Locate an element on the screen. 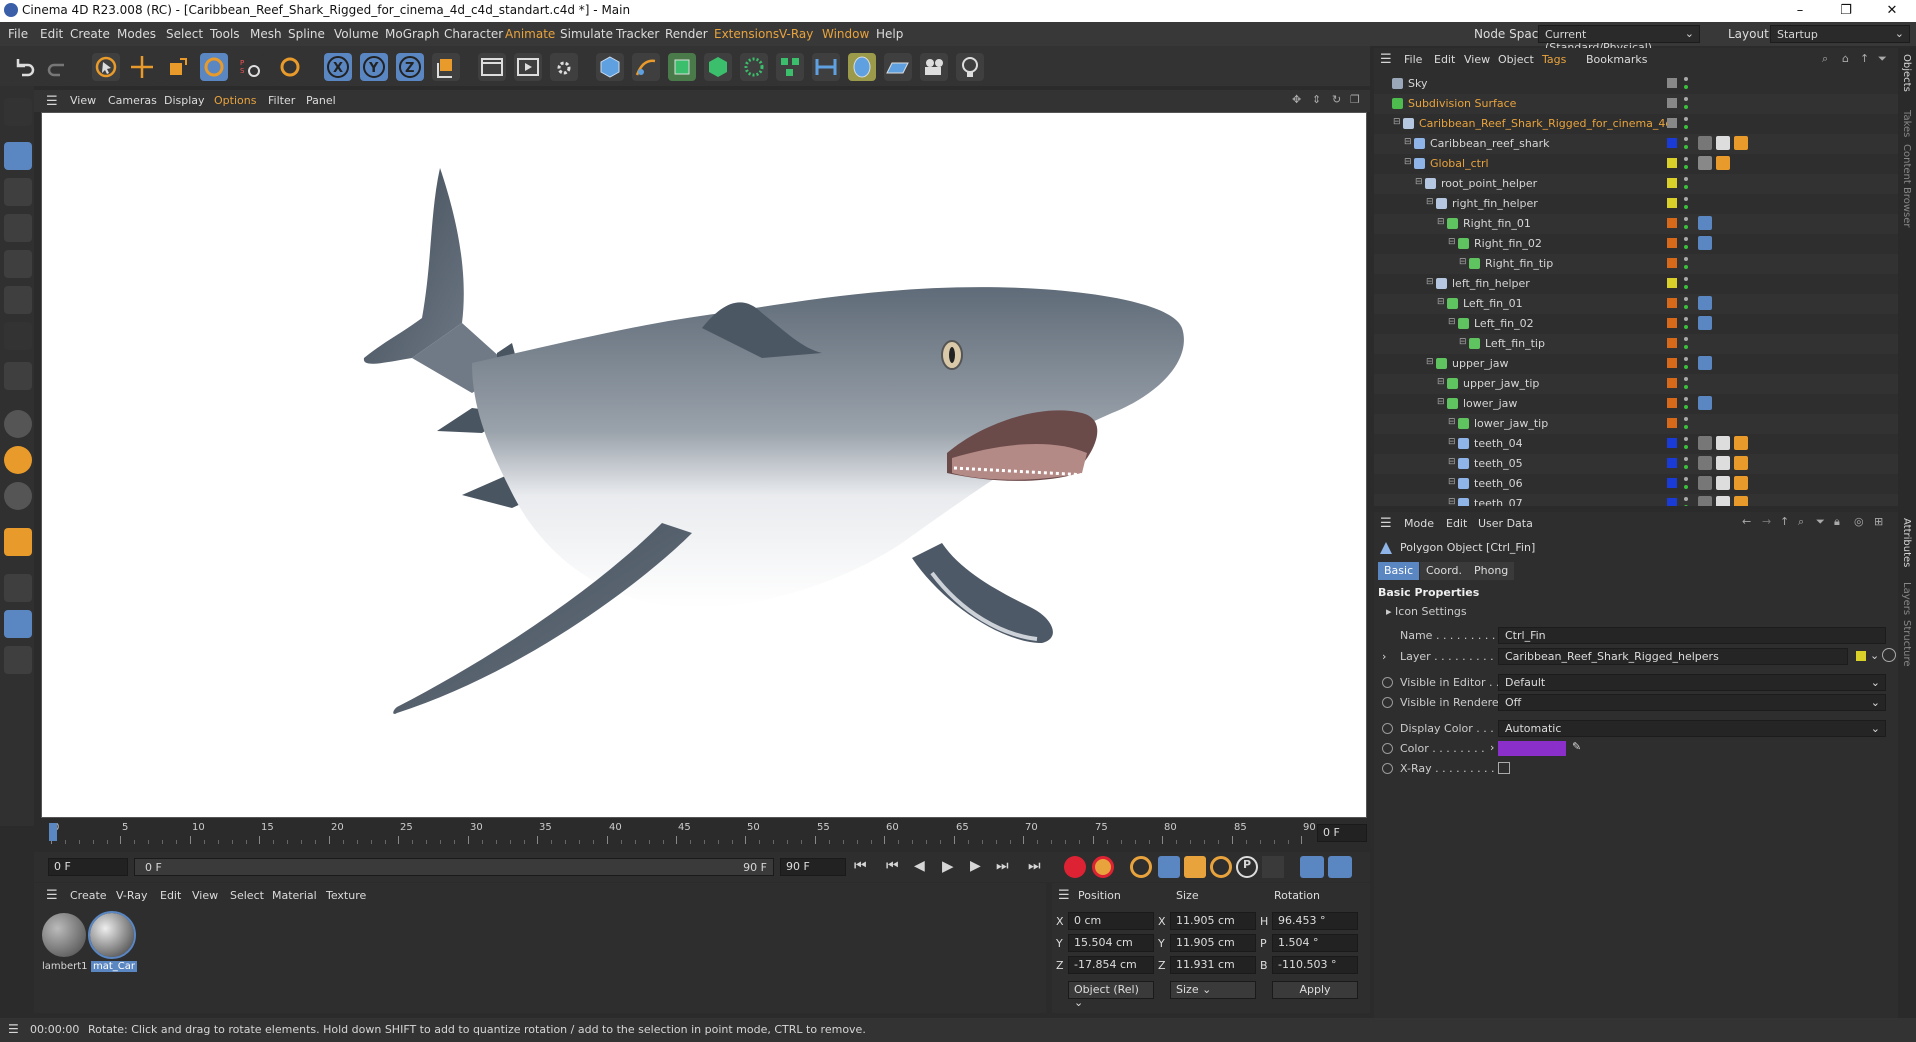  side-tab-attributes: Attributes is located at coordinates (1906, 542).